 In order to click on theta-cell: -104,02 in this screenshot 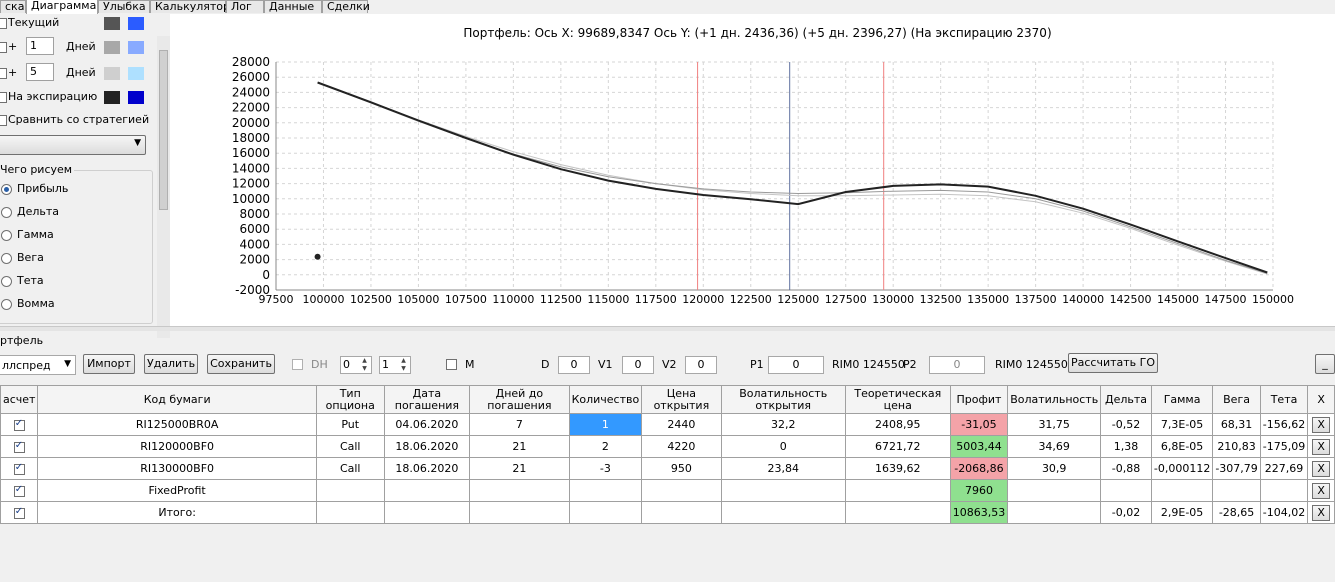, I will do `click(1284, 512)`.